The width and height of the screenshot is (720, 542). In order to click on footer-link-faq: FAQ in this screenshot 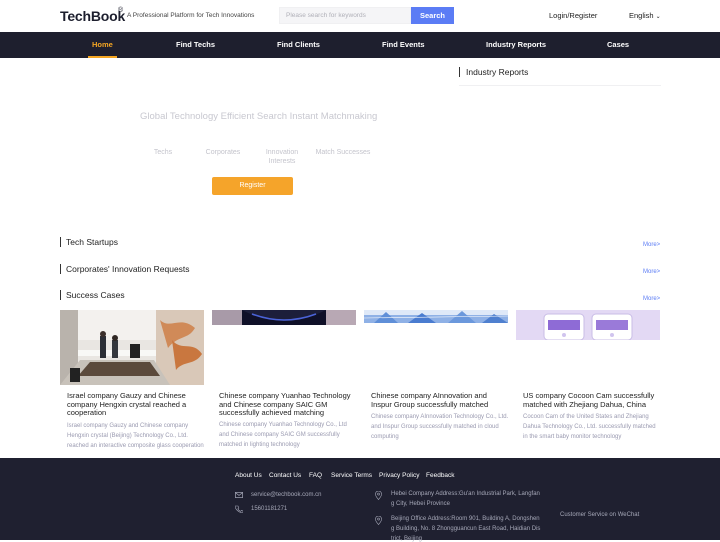, I will do `click(315, 475)`.